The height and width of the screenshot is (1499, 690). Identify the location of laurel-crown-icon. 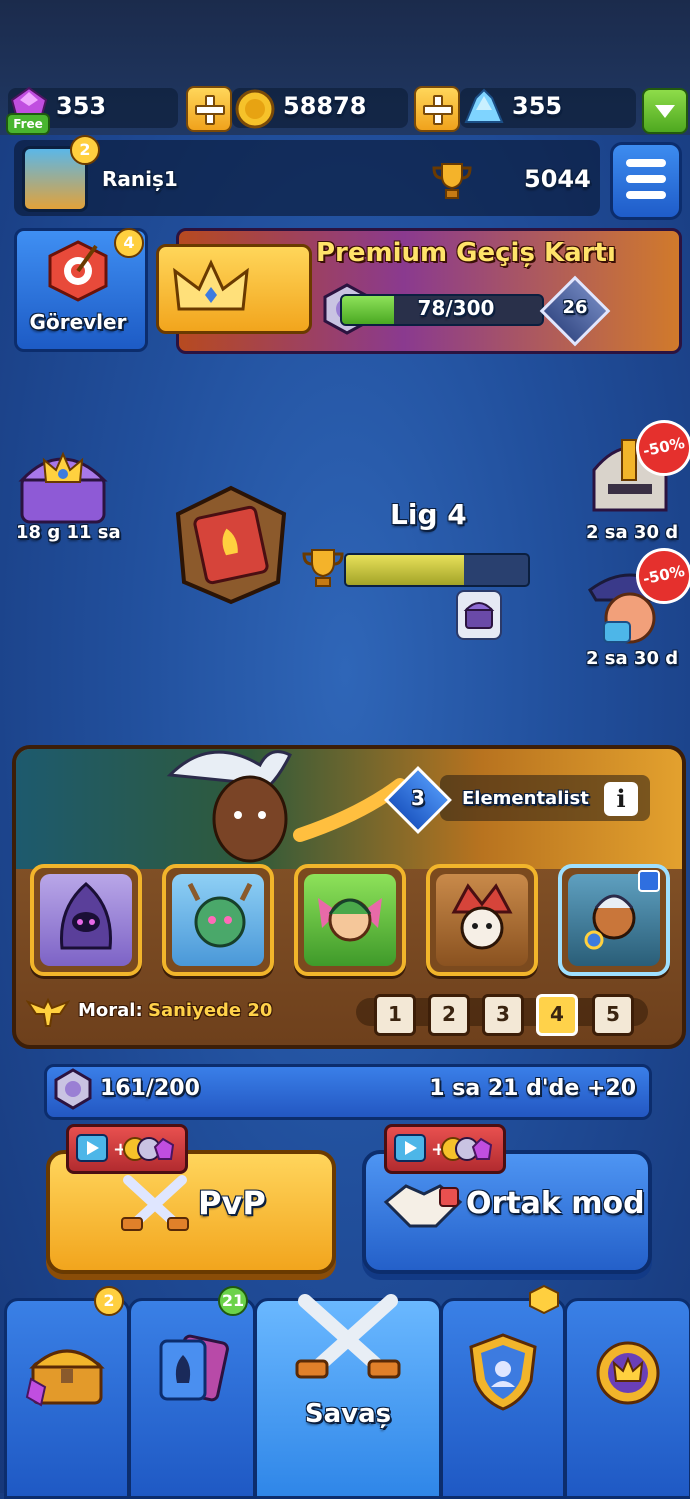
(628, 1373).